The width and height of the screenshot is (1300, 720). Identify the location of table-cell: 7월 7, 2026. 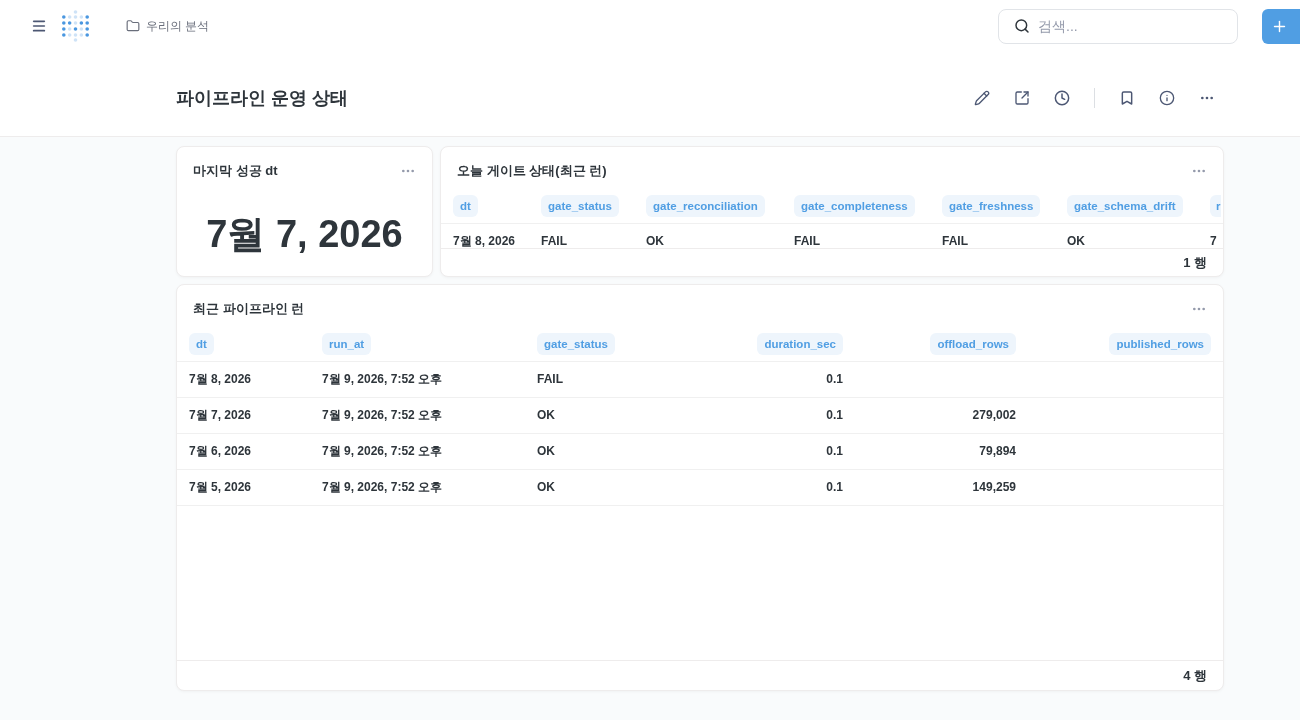
(220, 415).